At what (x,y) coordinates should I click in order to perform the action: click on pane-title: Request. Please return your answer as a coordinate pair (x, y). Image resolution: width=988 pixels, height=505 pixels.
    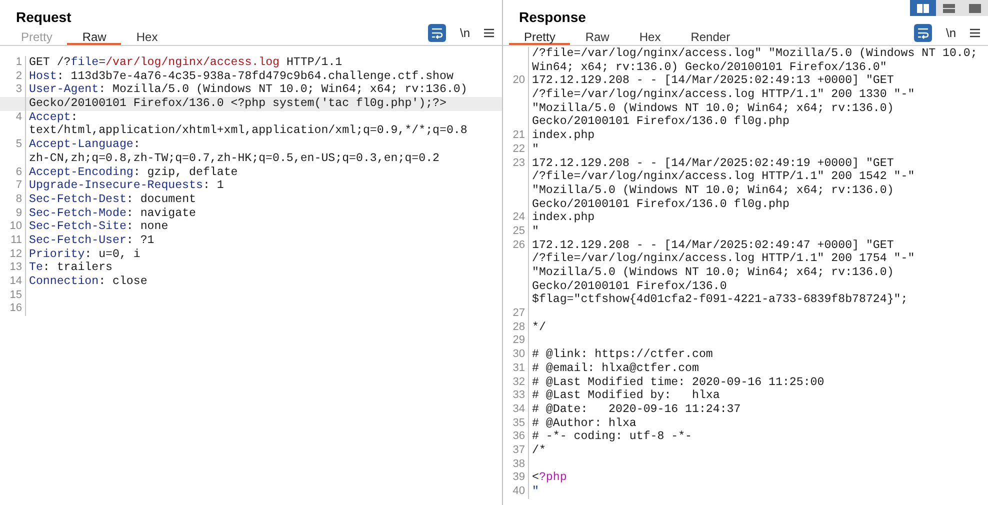
    Looking at the image, I should click on (44, 17).